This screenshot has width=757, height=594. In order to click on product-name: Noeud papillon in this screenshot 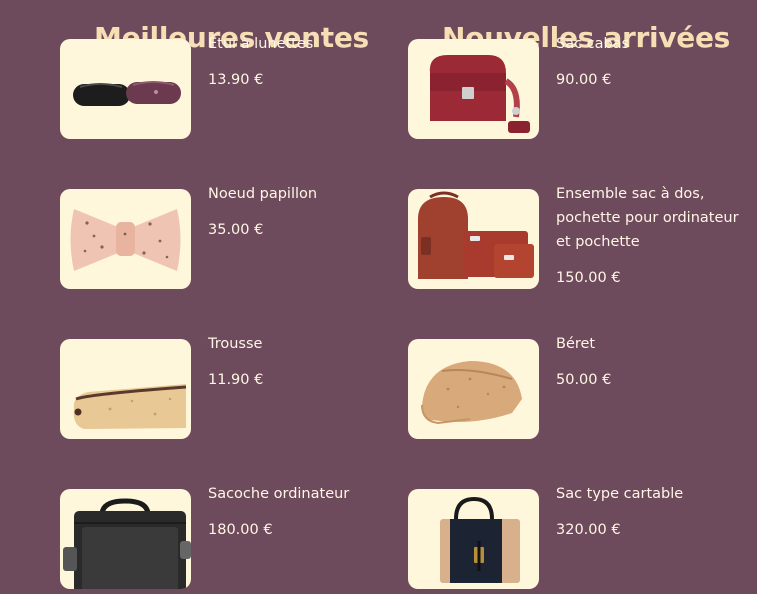, I will do `click(303, 194)`.